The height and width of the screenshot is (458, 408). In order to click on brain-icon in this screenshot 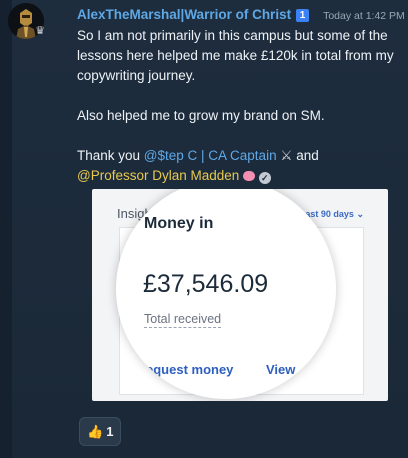, I will do `click(249, 176)`.